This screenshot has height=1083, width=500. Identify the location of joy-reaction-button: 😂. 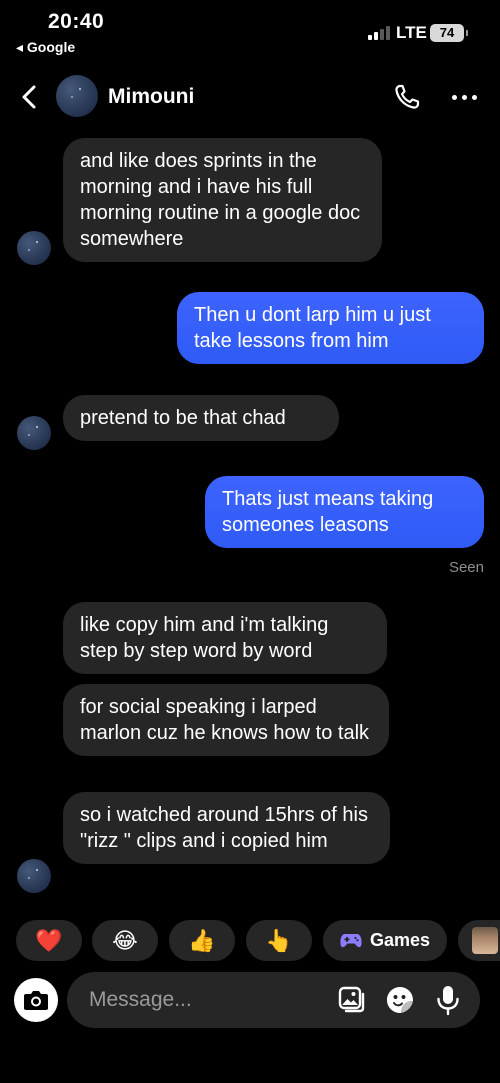
(125, 940).